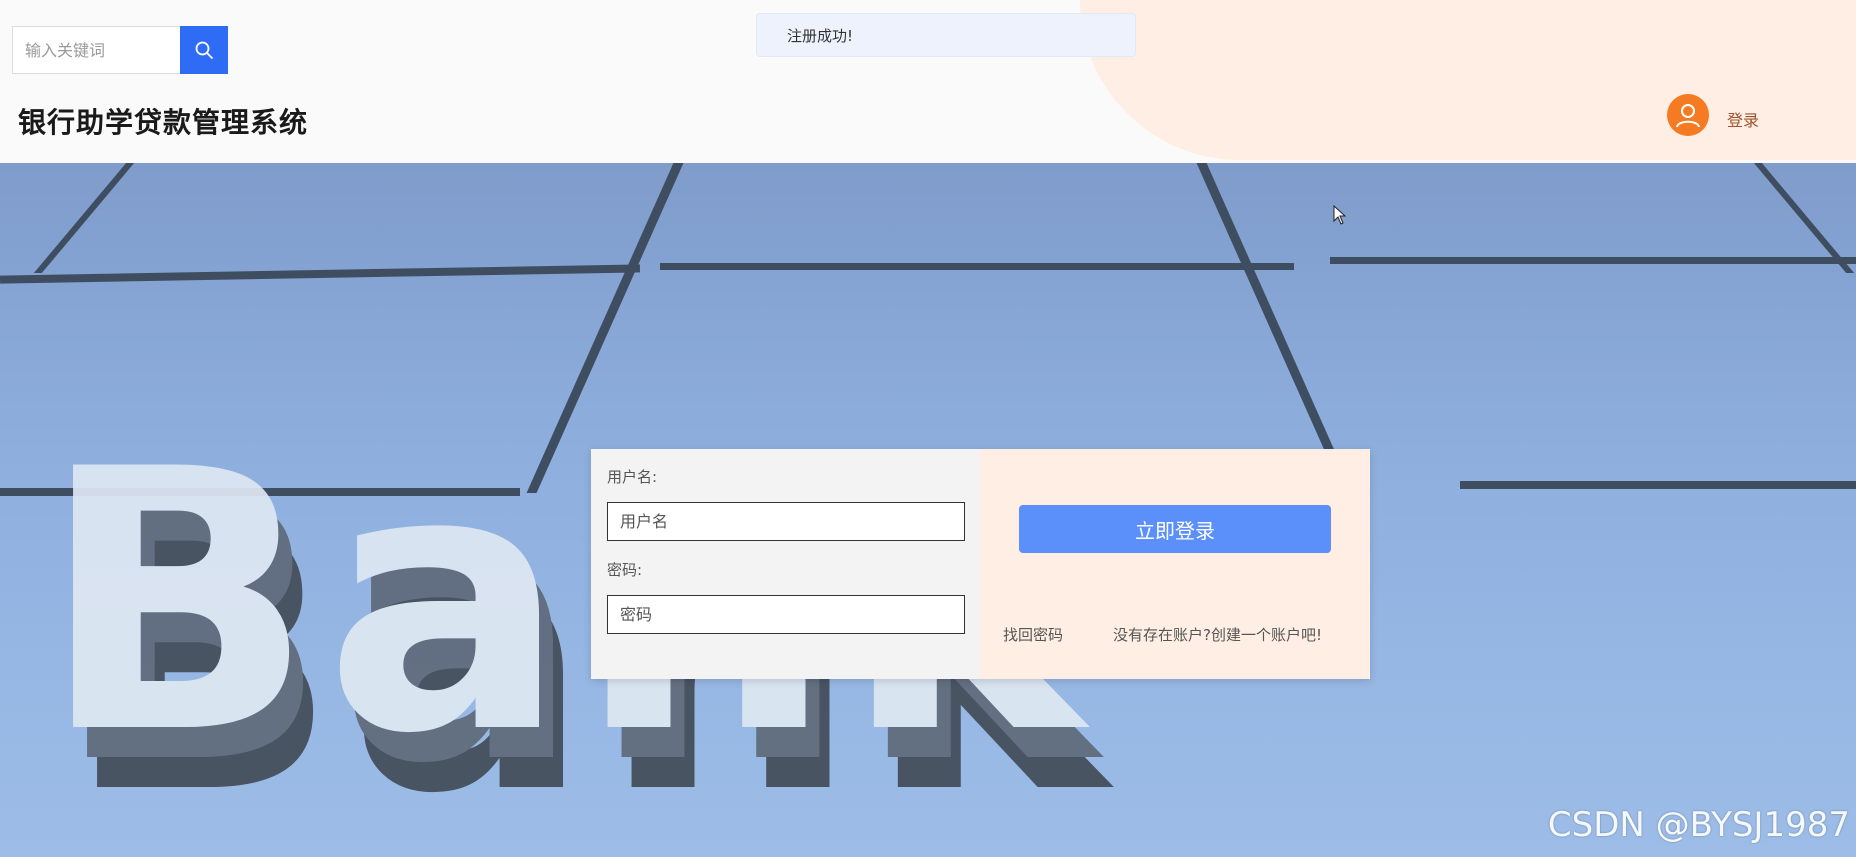 The width and height of the screenshot is (1856, 857). What do you see at coordinates (1340, 215) in the screenshot?
I see `mouse-cursor-icon` at bounding box center [1340, 215].